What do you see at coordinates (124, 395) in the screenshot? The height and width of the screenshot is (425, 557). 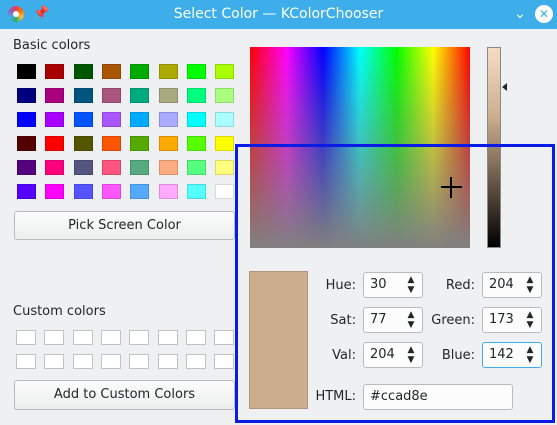 I see `add-to-custom-colors-button: Add to Custom Colors` at bounding box center [124, 395].